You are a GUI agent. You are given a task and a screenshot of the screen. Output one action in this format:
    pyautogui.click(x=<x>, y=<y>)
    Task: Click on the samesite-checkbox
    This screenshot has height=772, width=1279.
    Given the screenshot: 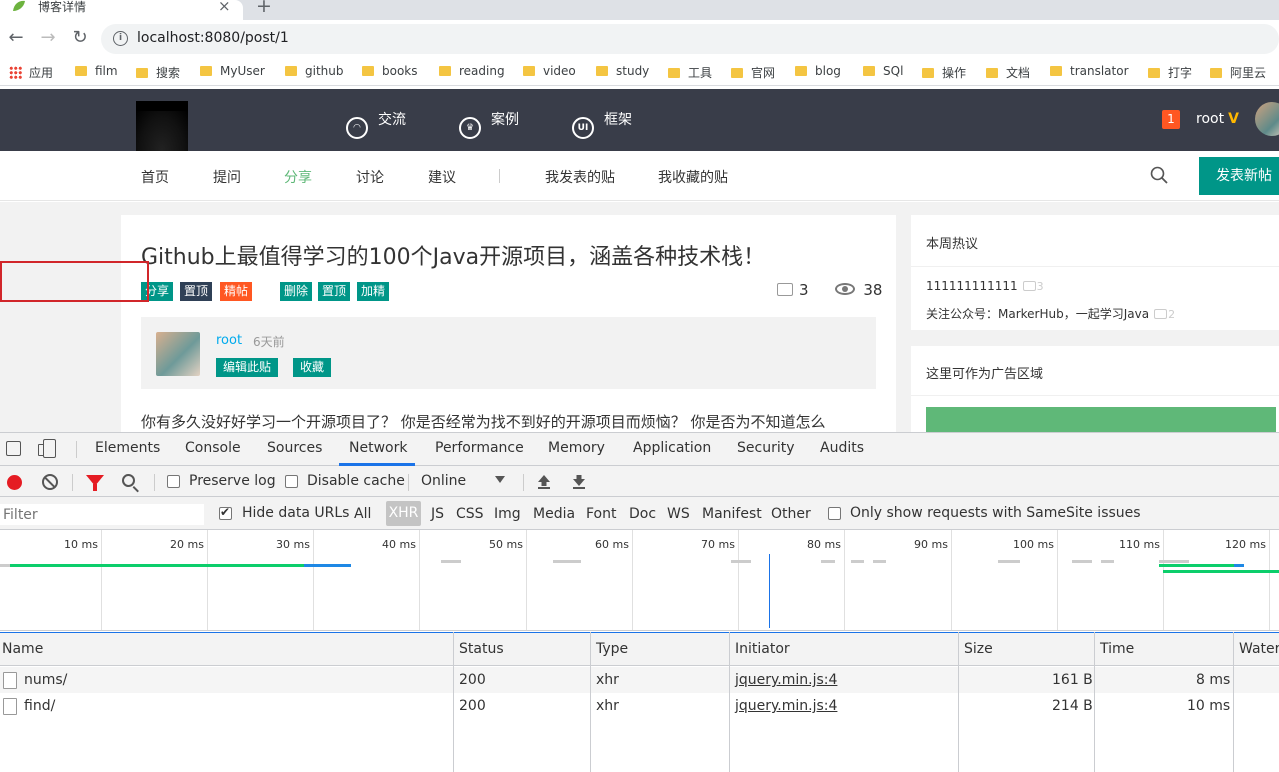 What is the action you would take?
    pyautogui.click(x=834, y=513)
    